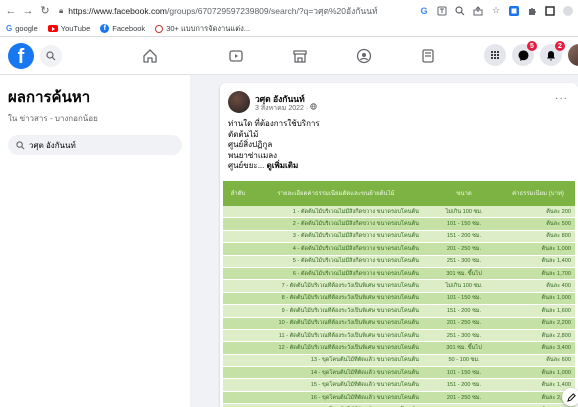  Describe the element at coordinates (532, 46) in the screenshot. I see `messenger-badge: 5` at that location.